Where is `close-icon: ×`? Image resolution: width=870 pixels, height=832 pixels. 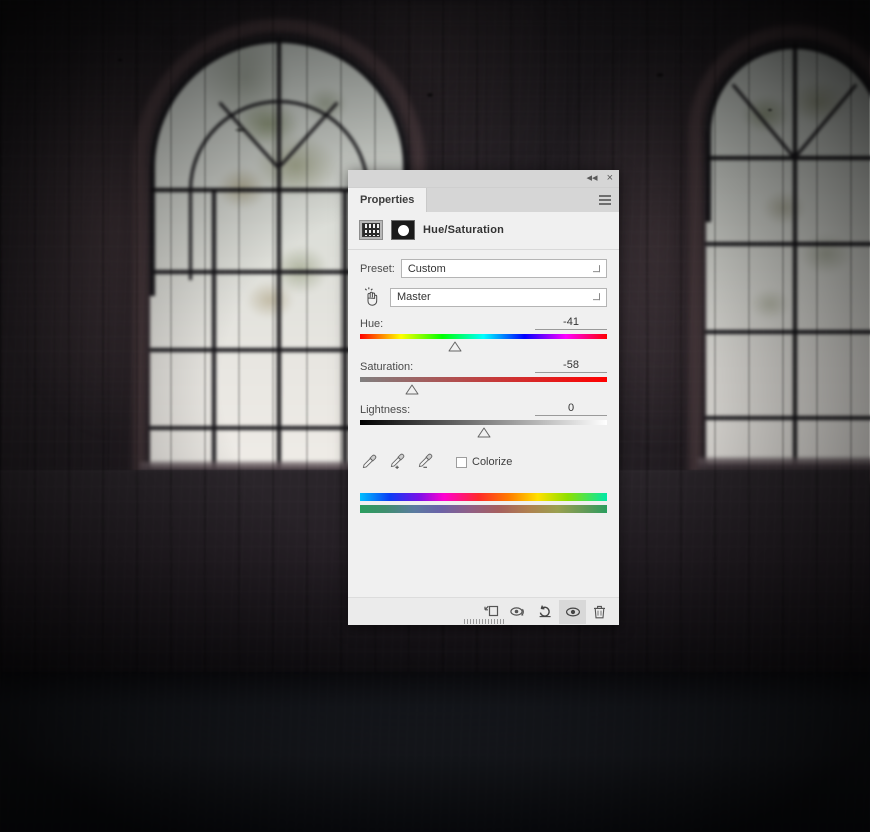
close-icon: × is located at coordinates (610, 178).